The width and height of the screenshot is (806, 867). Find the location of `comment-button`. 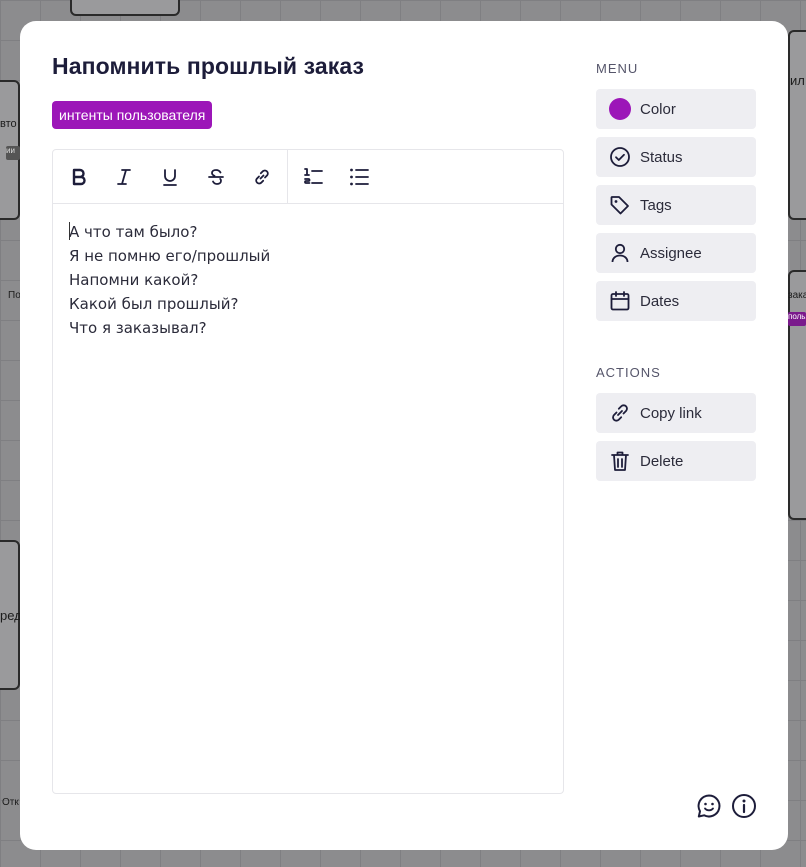

comment-button is located at coordinates (709, 806).